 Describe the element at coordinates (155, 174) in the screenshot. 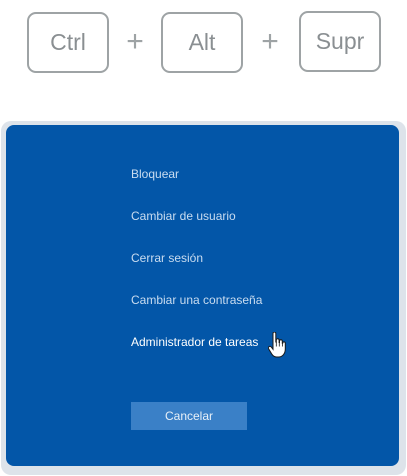

I see `lock-option: Bloquear` at that location.